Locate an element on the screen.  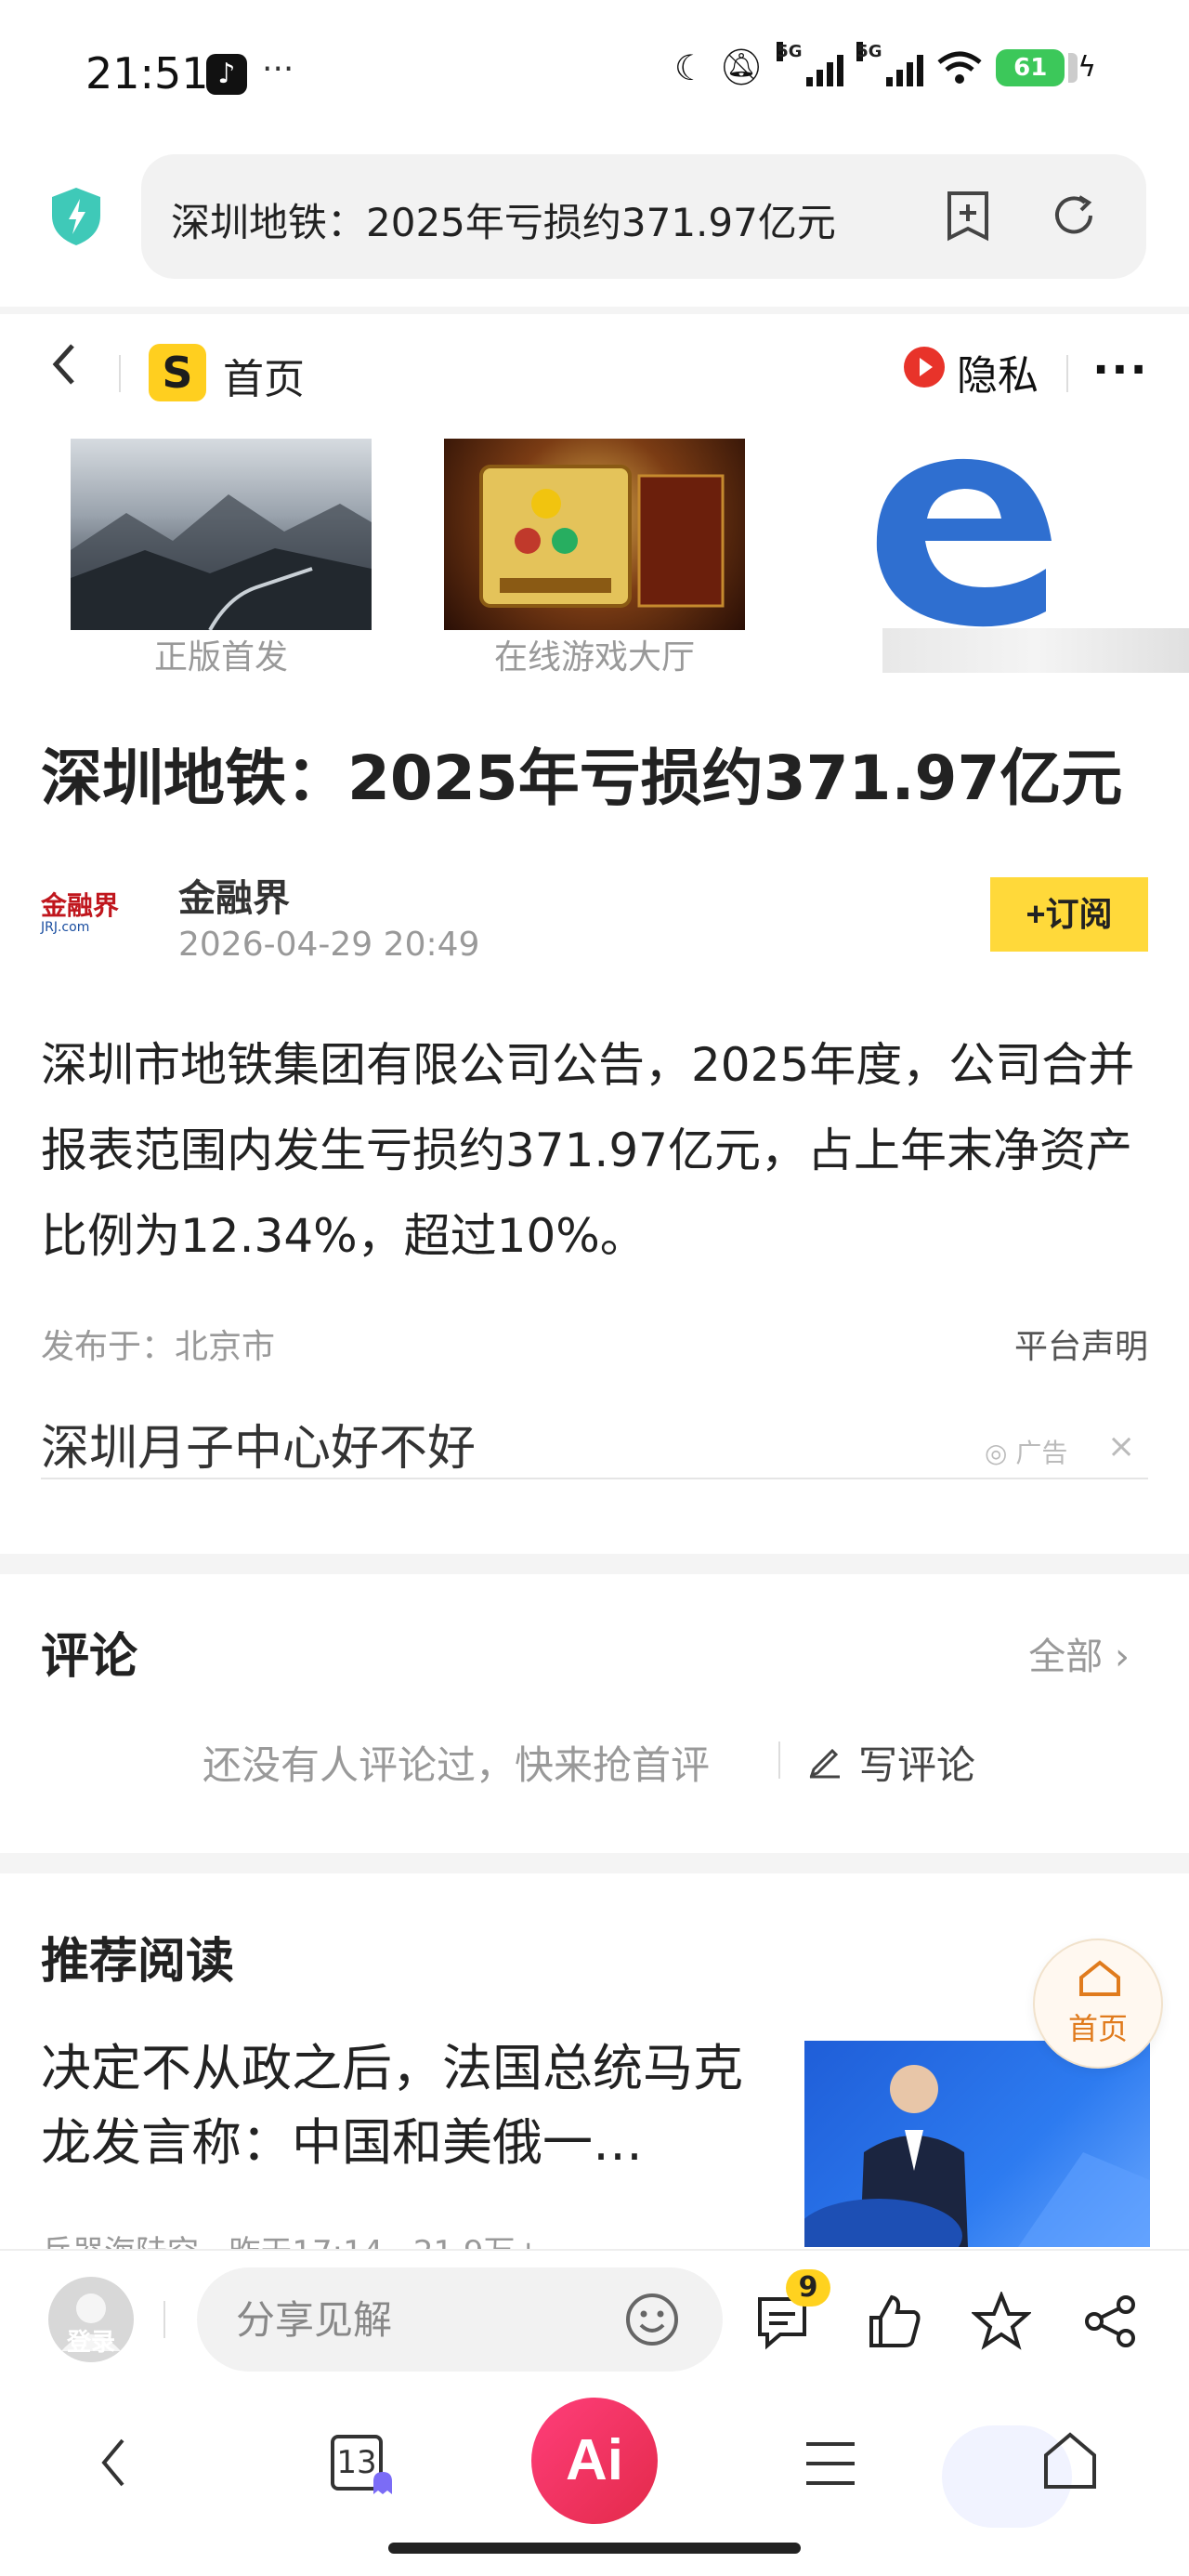
banner-image-landscape is located at coordinates (221, 534).